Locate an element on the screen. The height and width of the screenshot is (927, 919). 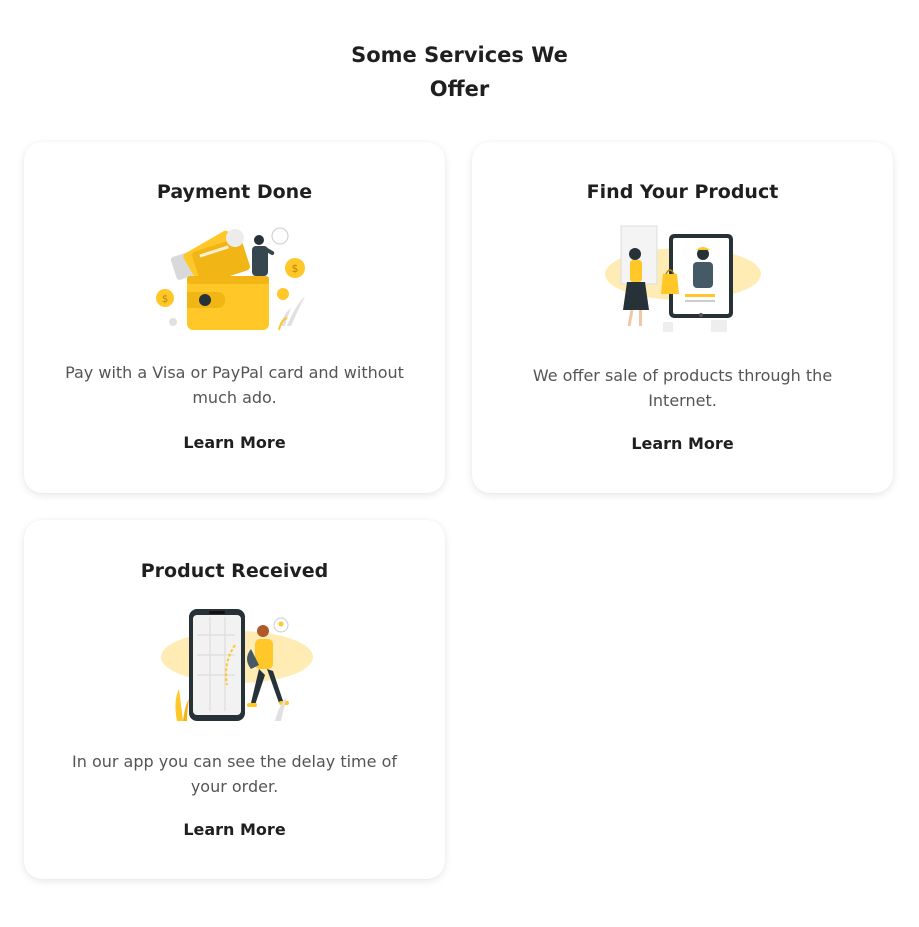
section-title-line-1: Some Services We is located at coordinates (459, 55).